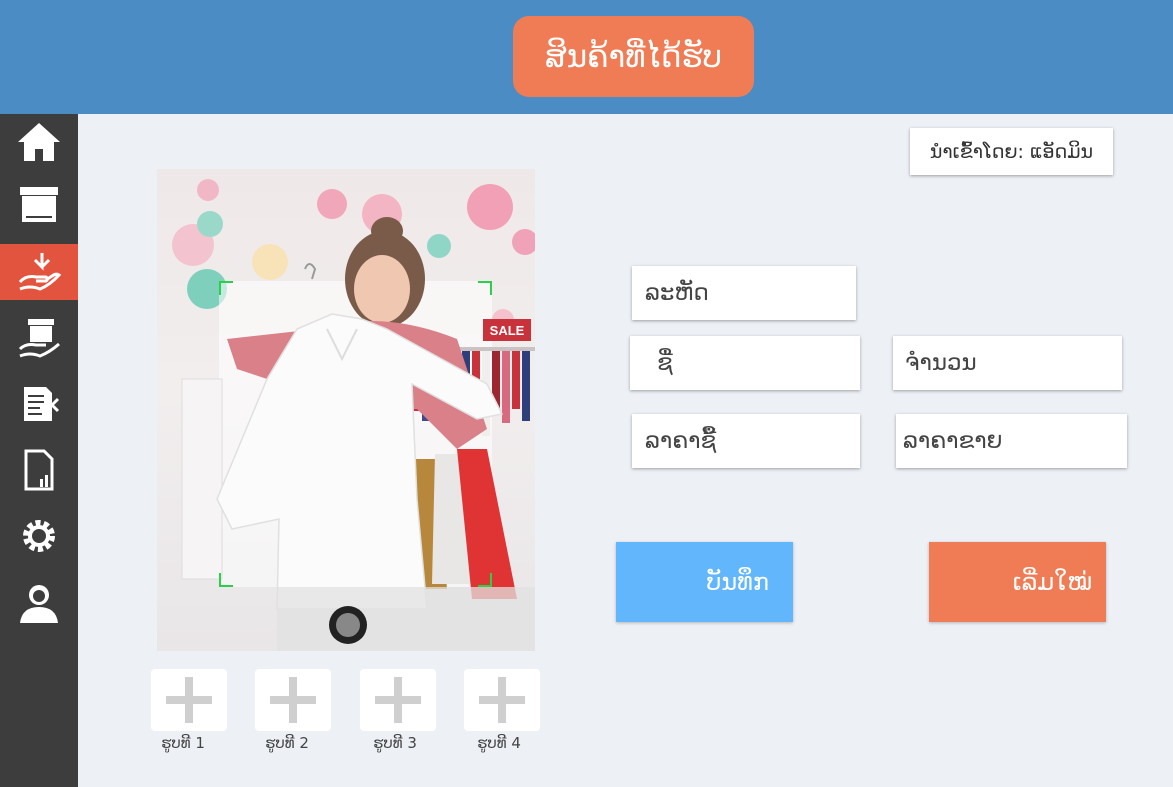  Describe the element at coordinates (1011, 441) in the screenshot. I see `sell-price-field: ລາຄາຂາຍ` at that location.